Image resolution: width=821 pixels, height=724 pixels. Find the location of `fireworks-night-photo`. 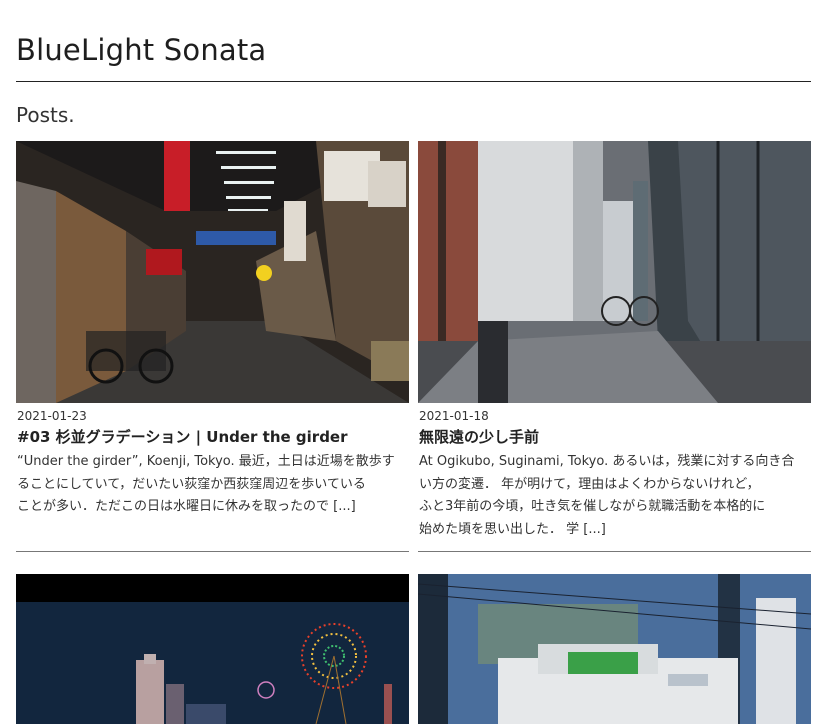

fireworks-night-photo is located at coordinates (212, 649).